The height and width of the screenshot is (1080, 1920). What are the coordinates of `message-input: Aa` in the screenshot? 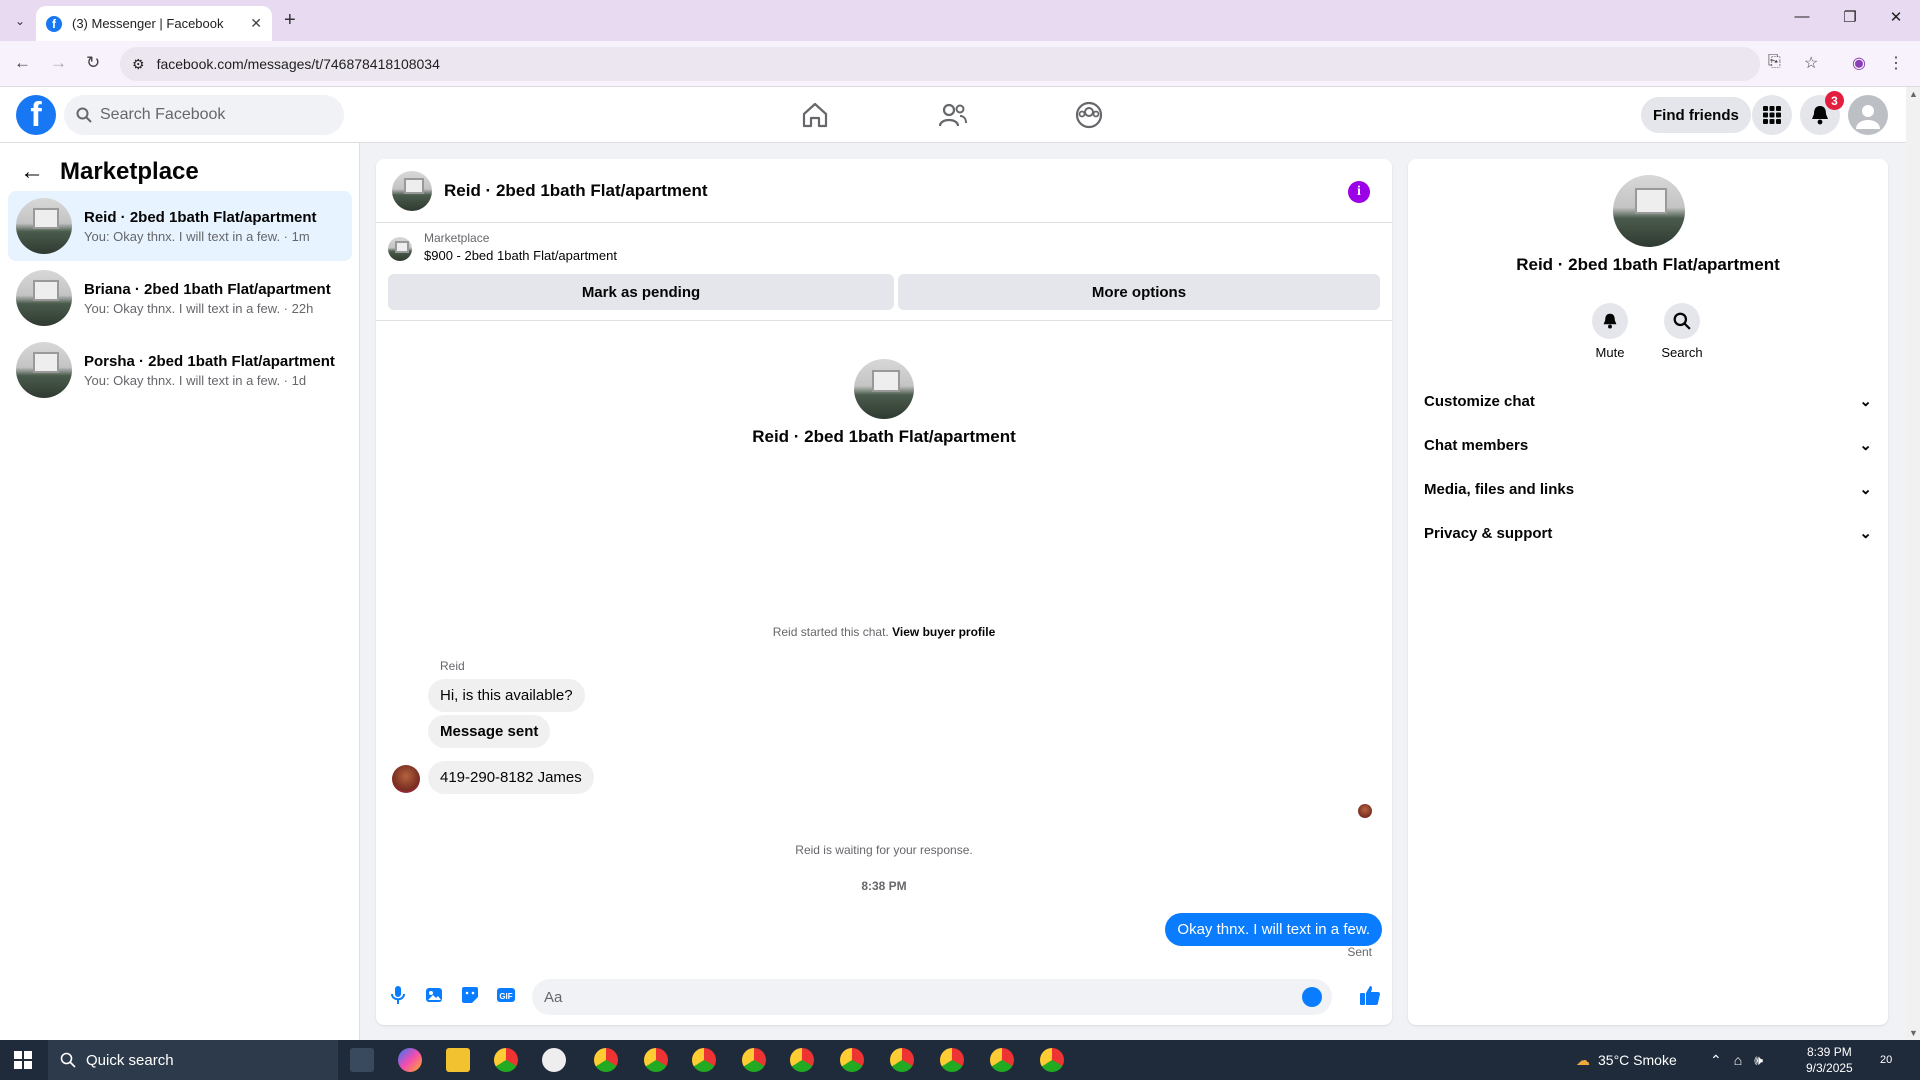 It's located at (932, 997).